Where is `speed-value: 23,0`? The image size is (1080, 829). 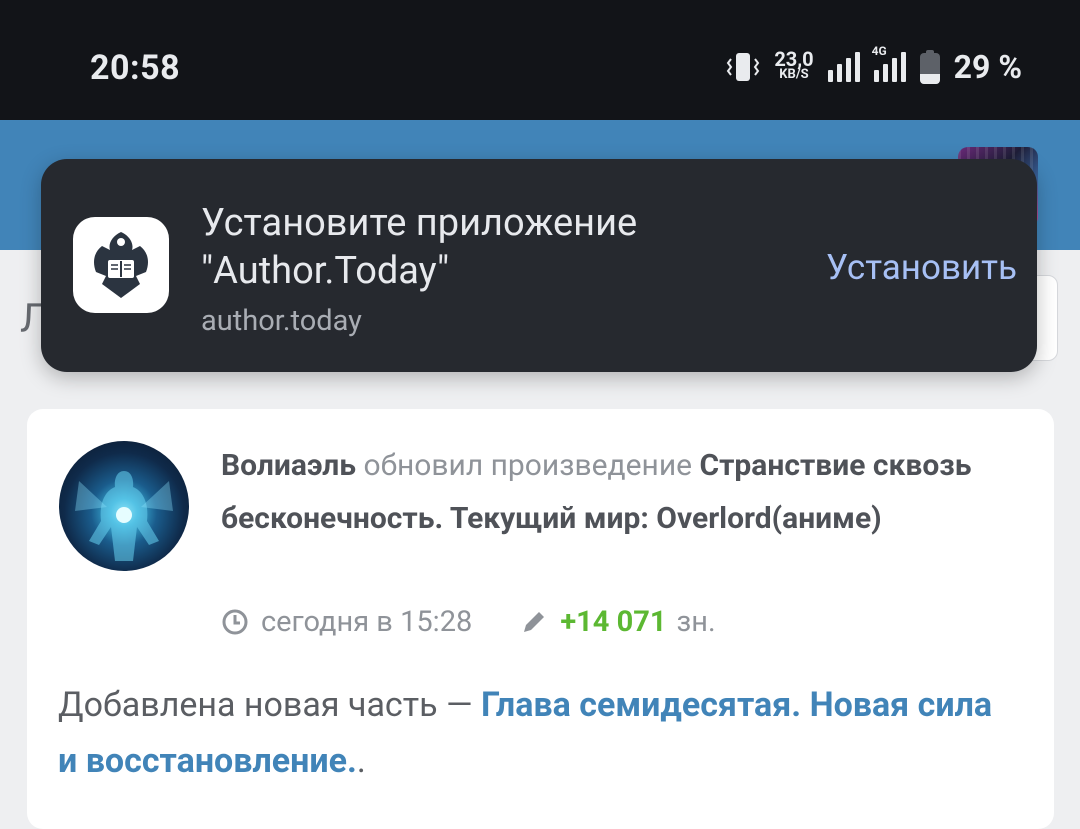 speed-value: 23,0 is located at coordinates (794, 59).